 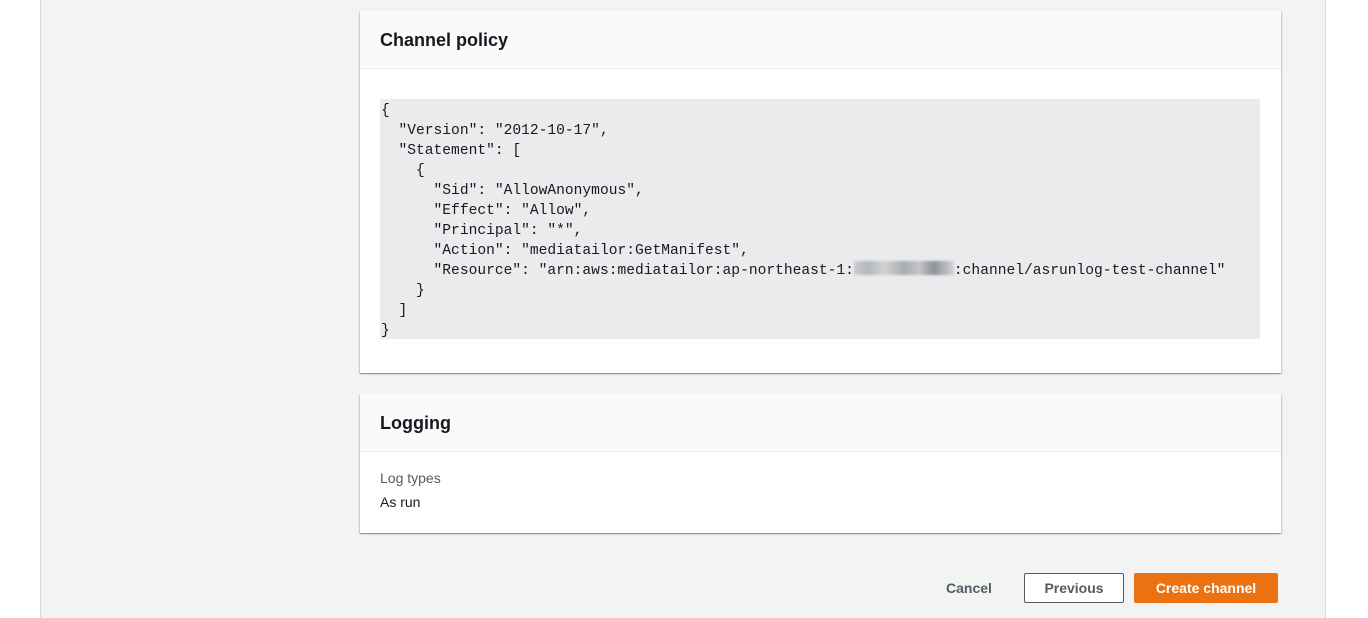 I want to click on form-actions: Cancel Previous Create channel, so click(x=1101, y=588).